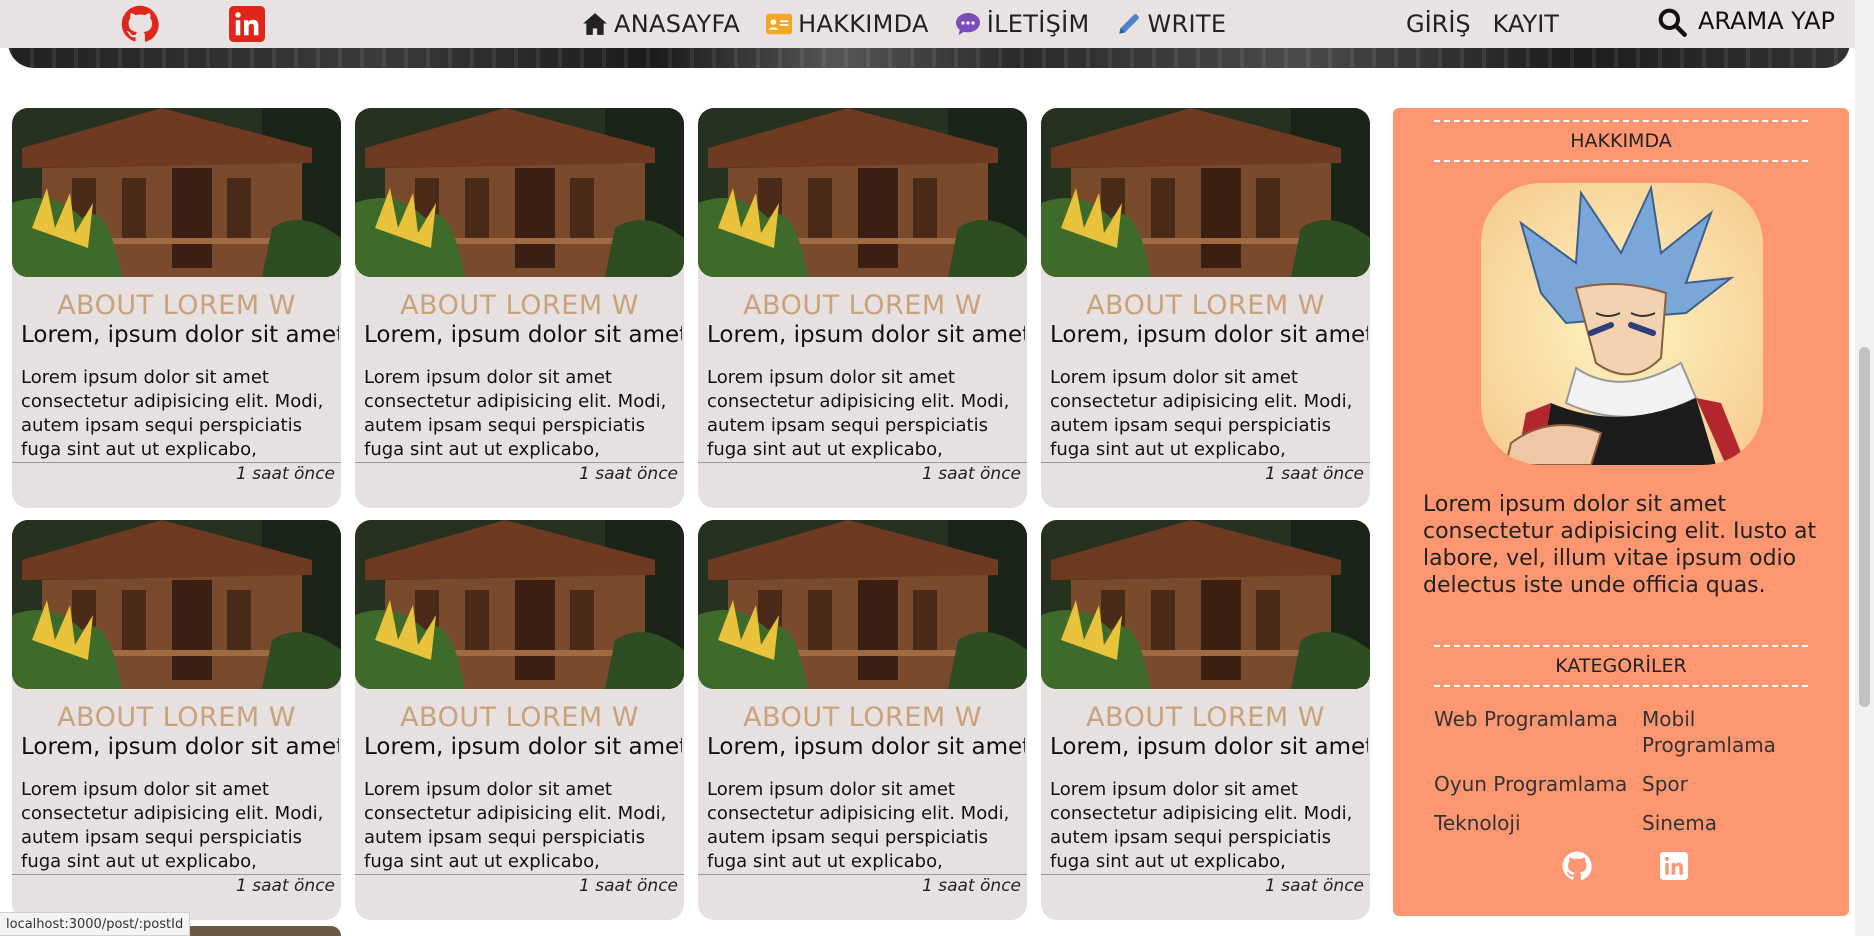 Image resolution: width=1874 pixels, height=936 pixels. I want to click on page-scrollbar, so click(1864, 468).